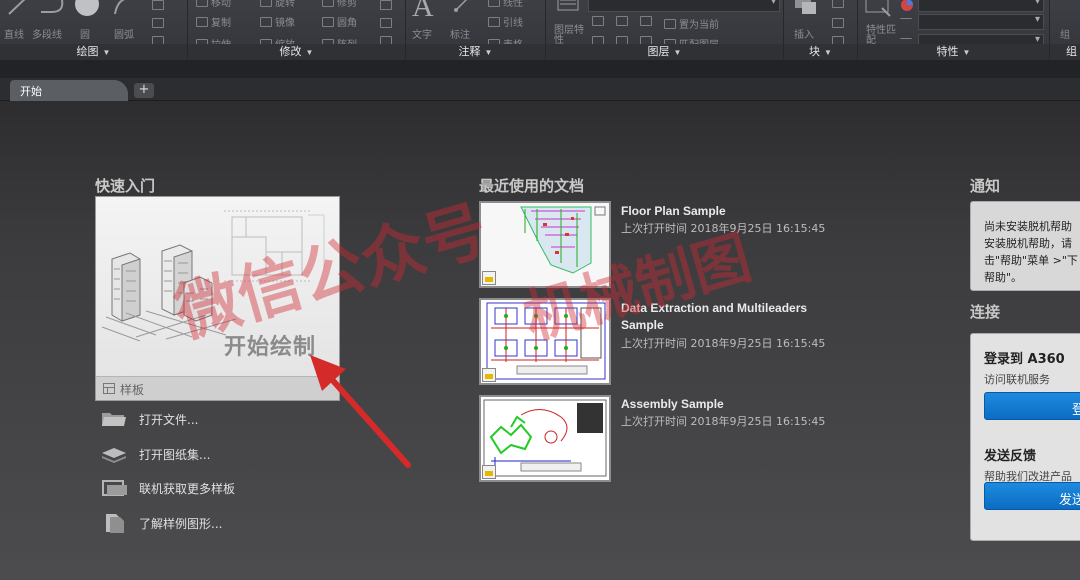 The height and width of the screenshot is (580, 1080). Describe the element at coordinates (1028, 243) in the screenshot. I see `notification-line: 安装脱机帮助，请` at that location.